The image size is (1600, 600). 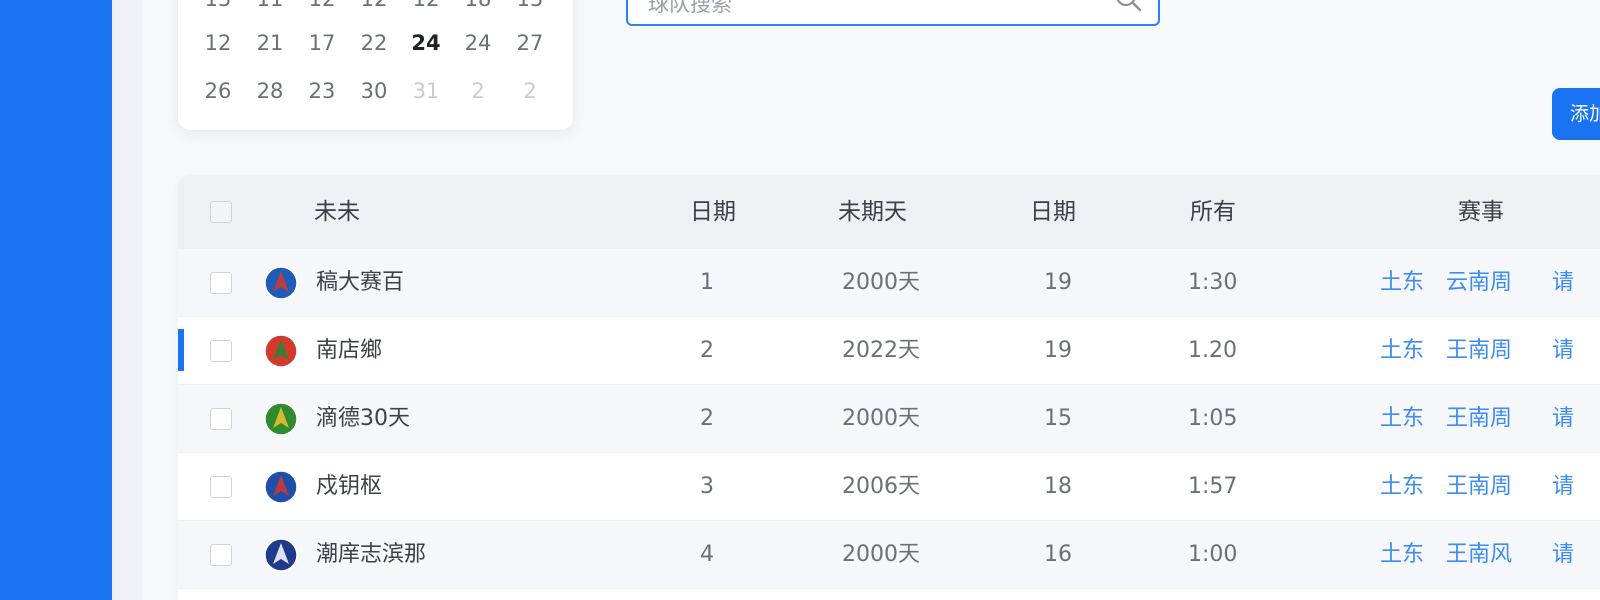 I want to click on calendar-day: 21, so click(x=270, y=43).